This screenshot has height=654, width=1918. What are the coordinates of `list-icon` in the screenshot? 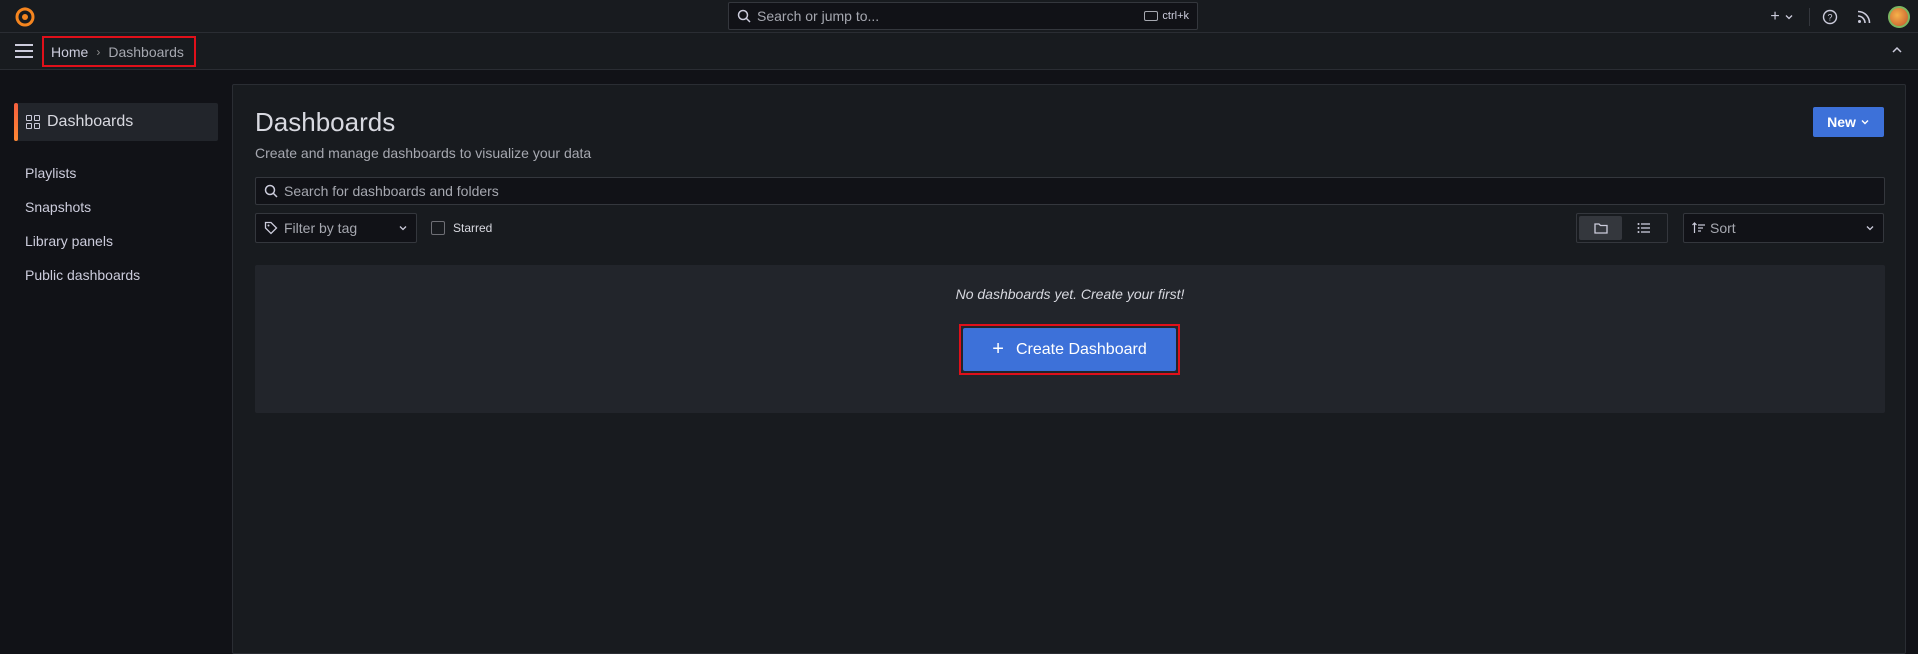 It's located at (1643, 228).